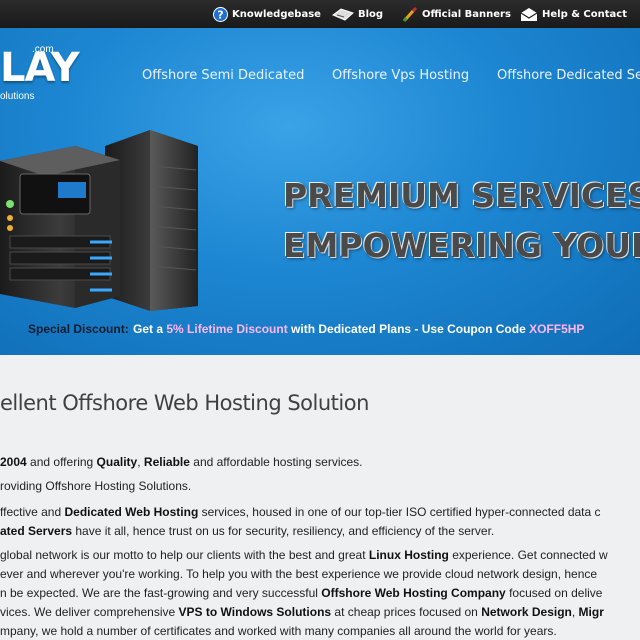 The image size is (640, 640). What do you see at coordinates (343, 14) in the screenshot?
I see `blog-icon` at bounding box center [343, 14].